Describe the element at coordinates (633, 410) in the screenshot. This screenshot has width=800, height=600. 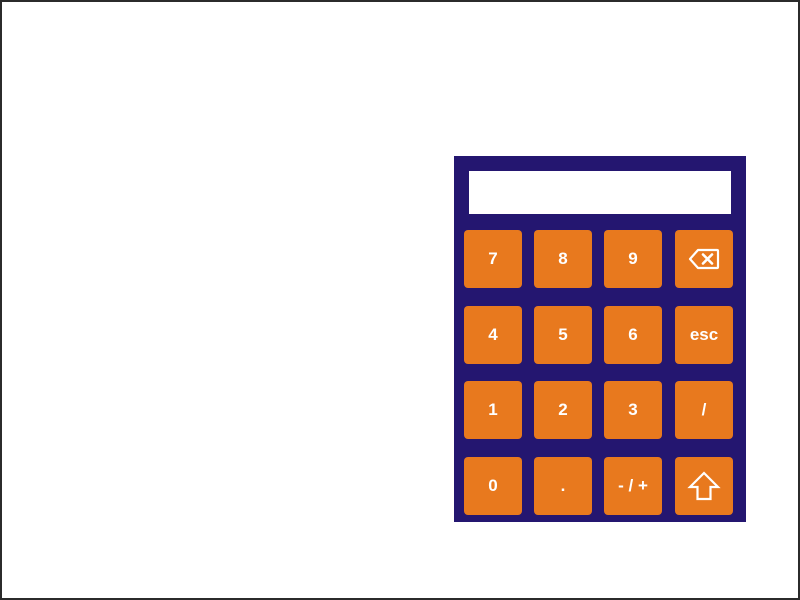
I see `key-3: 3` at that location.